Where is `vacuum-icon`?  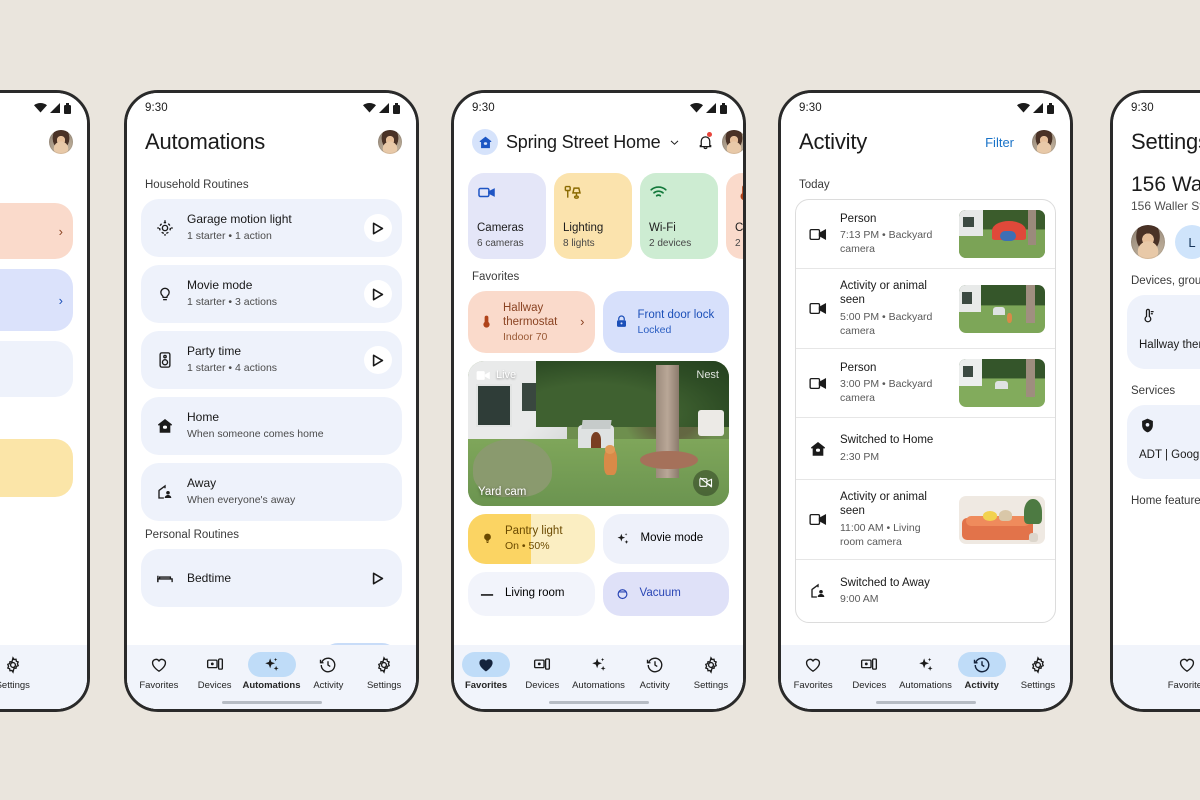 vacuum-icon is located at coordinates (622, 593).